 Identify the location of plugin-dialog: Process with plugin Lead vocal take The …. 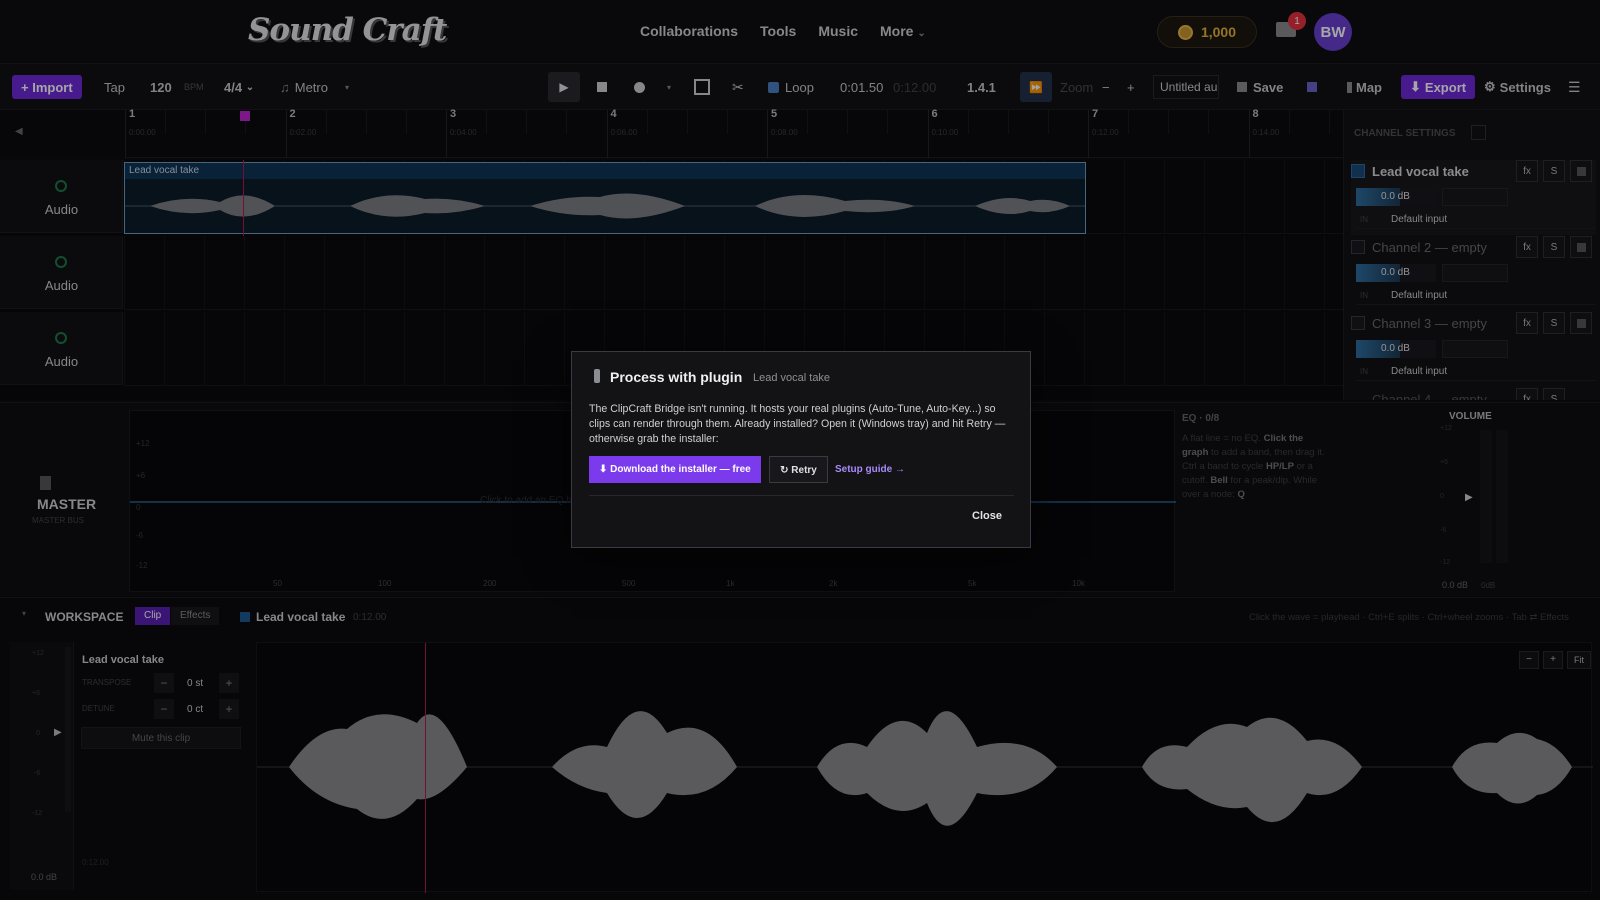
(801, 449).